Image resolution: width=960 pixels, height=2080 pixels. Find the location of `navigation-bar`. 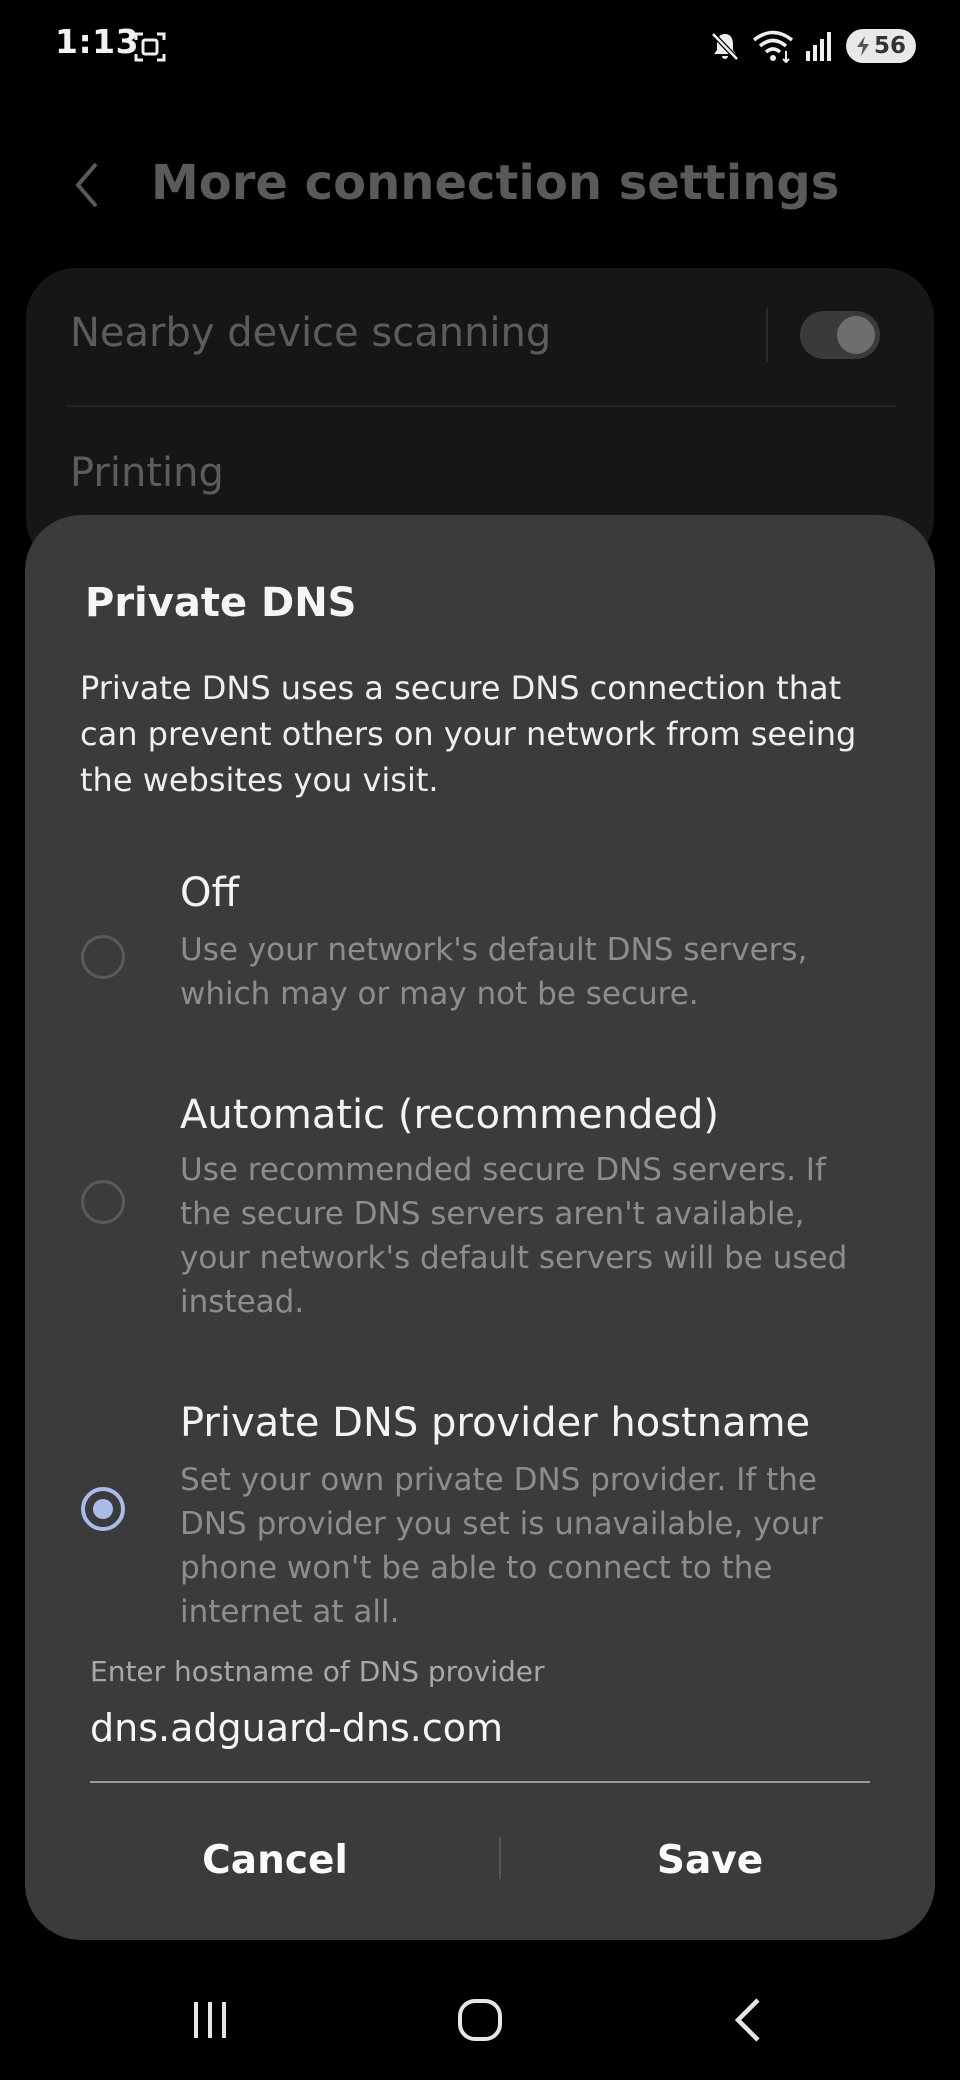

navigation-bar is located at coordinates (480, 2020).